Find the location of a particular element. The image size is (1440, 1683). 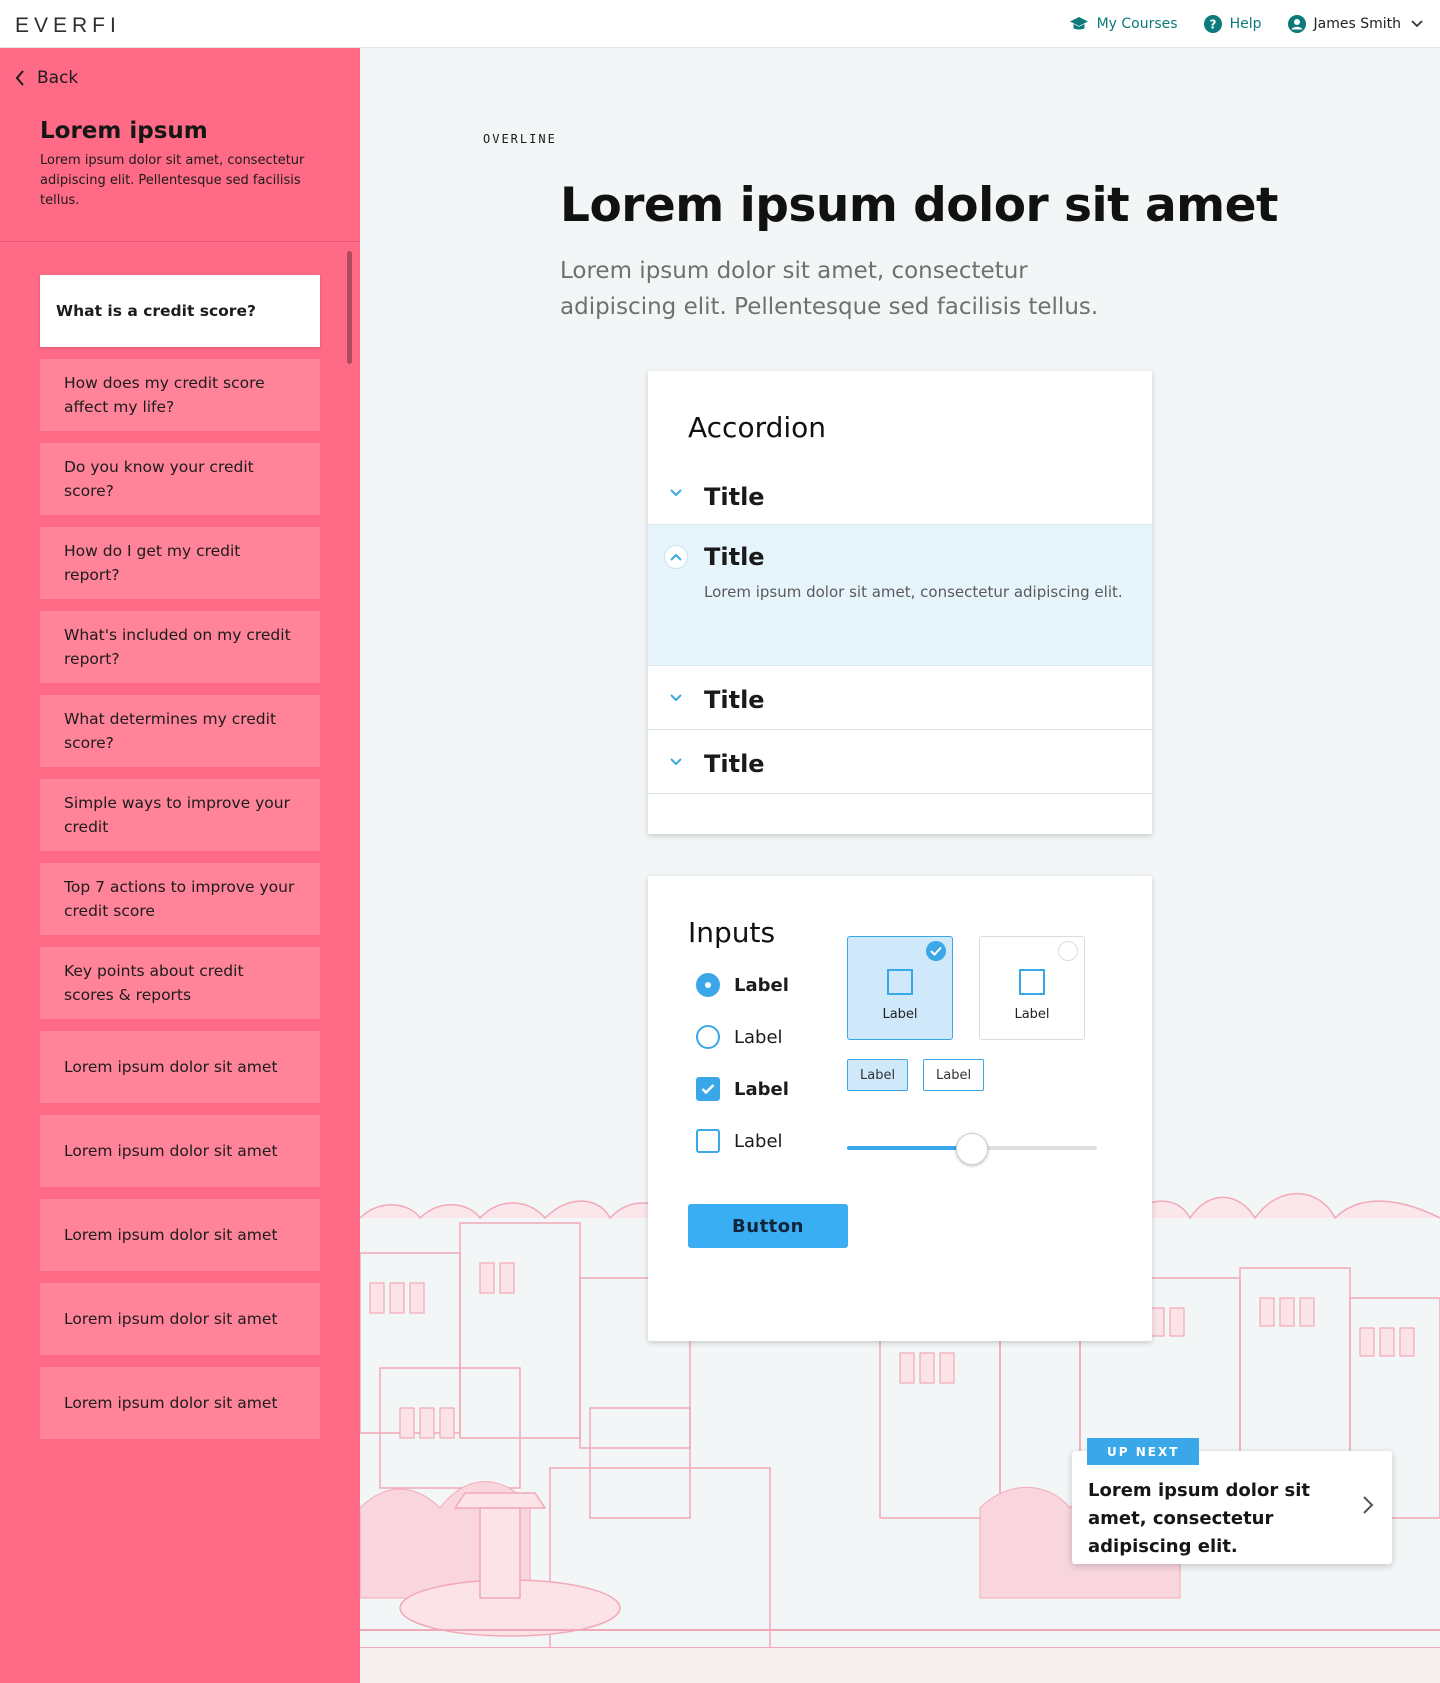

inputs-heading: Inputs is located at coordinates (732, 932).